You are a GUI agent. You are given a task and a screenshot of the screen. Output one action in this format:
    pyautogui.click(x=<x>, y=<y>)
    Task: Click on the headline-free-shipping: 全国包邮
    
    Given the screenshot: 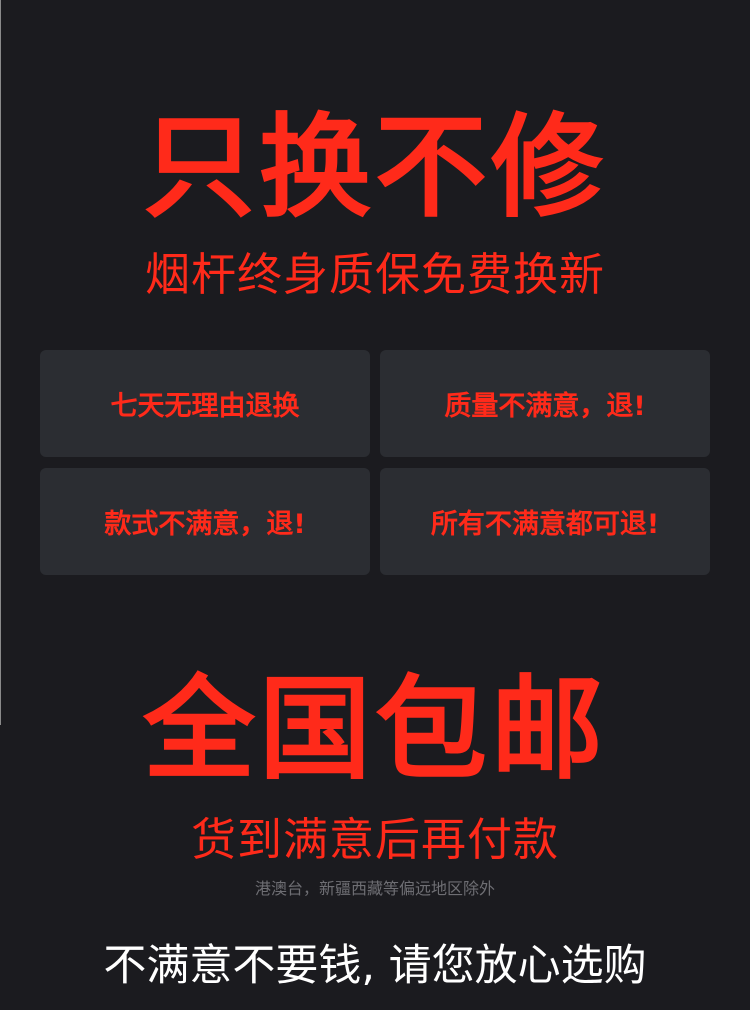 What is the action you would take?
    pyautogui.click(x=375, y=730)
    